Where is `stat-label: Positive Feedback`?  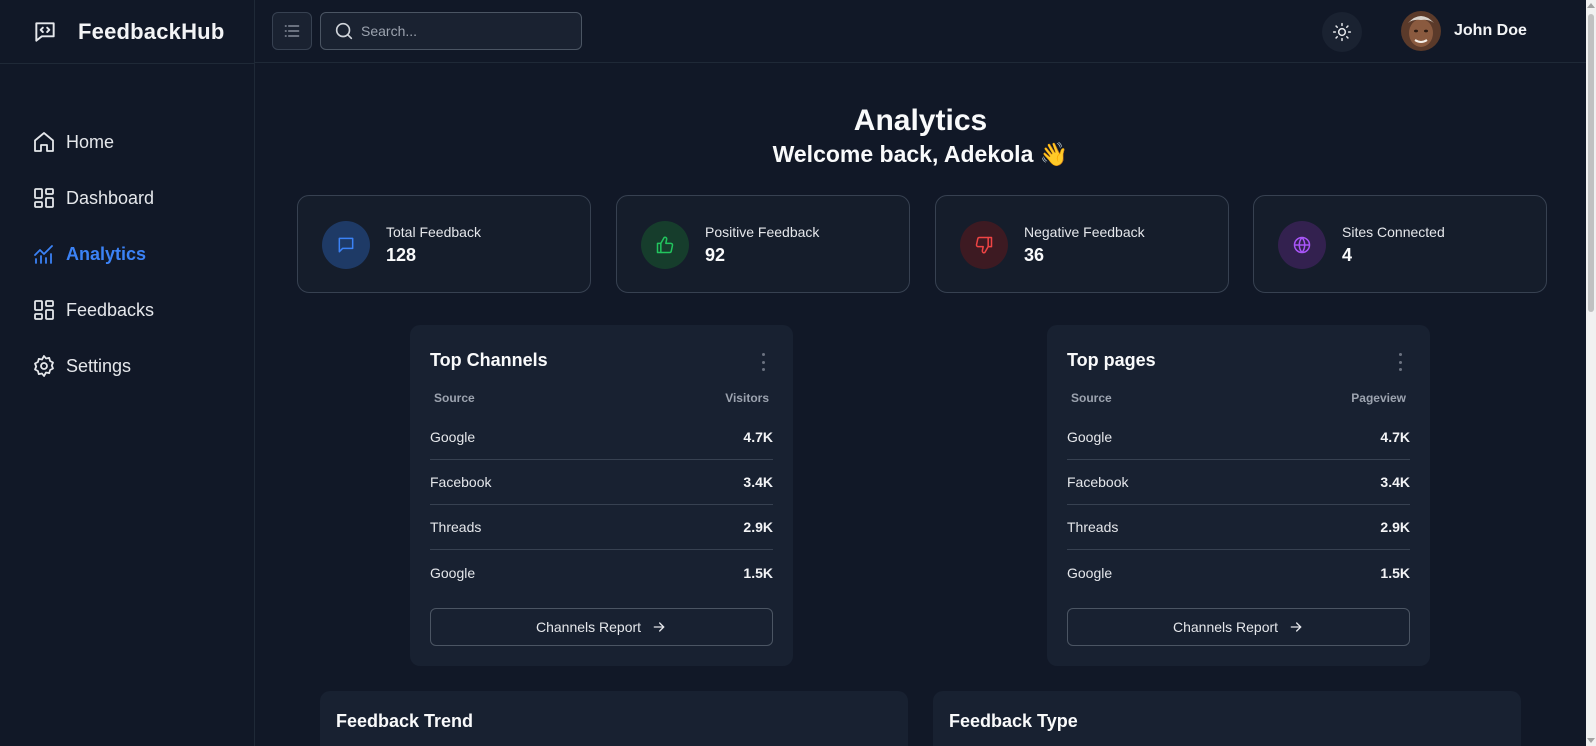 stat-label: Positive Feedback is located at coordinates (762, 232).